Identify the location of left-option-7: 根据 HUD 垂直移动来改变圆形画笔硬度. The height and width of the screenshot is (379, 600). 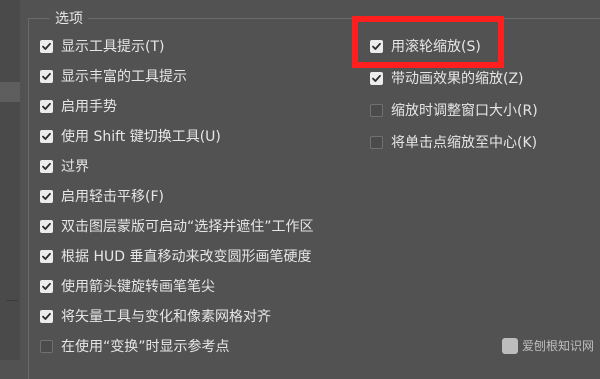
(175, 256).